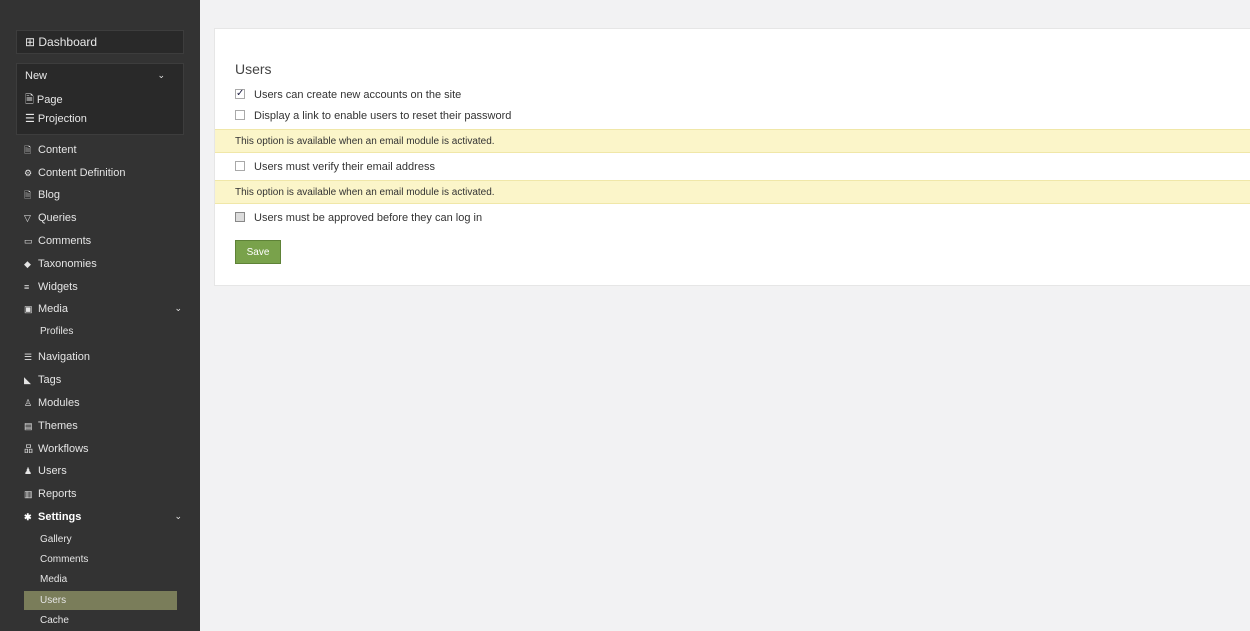 The image size is (1250, 631). What do you see at coordinates (28, 150) in the screenshot?
I see `content-icon: 🗎` at bounding box center [28, 150].